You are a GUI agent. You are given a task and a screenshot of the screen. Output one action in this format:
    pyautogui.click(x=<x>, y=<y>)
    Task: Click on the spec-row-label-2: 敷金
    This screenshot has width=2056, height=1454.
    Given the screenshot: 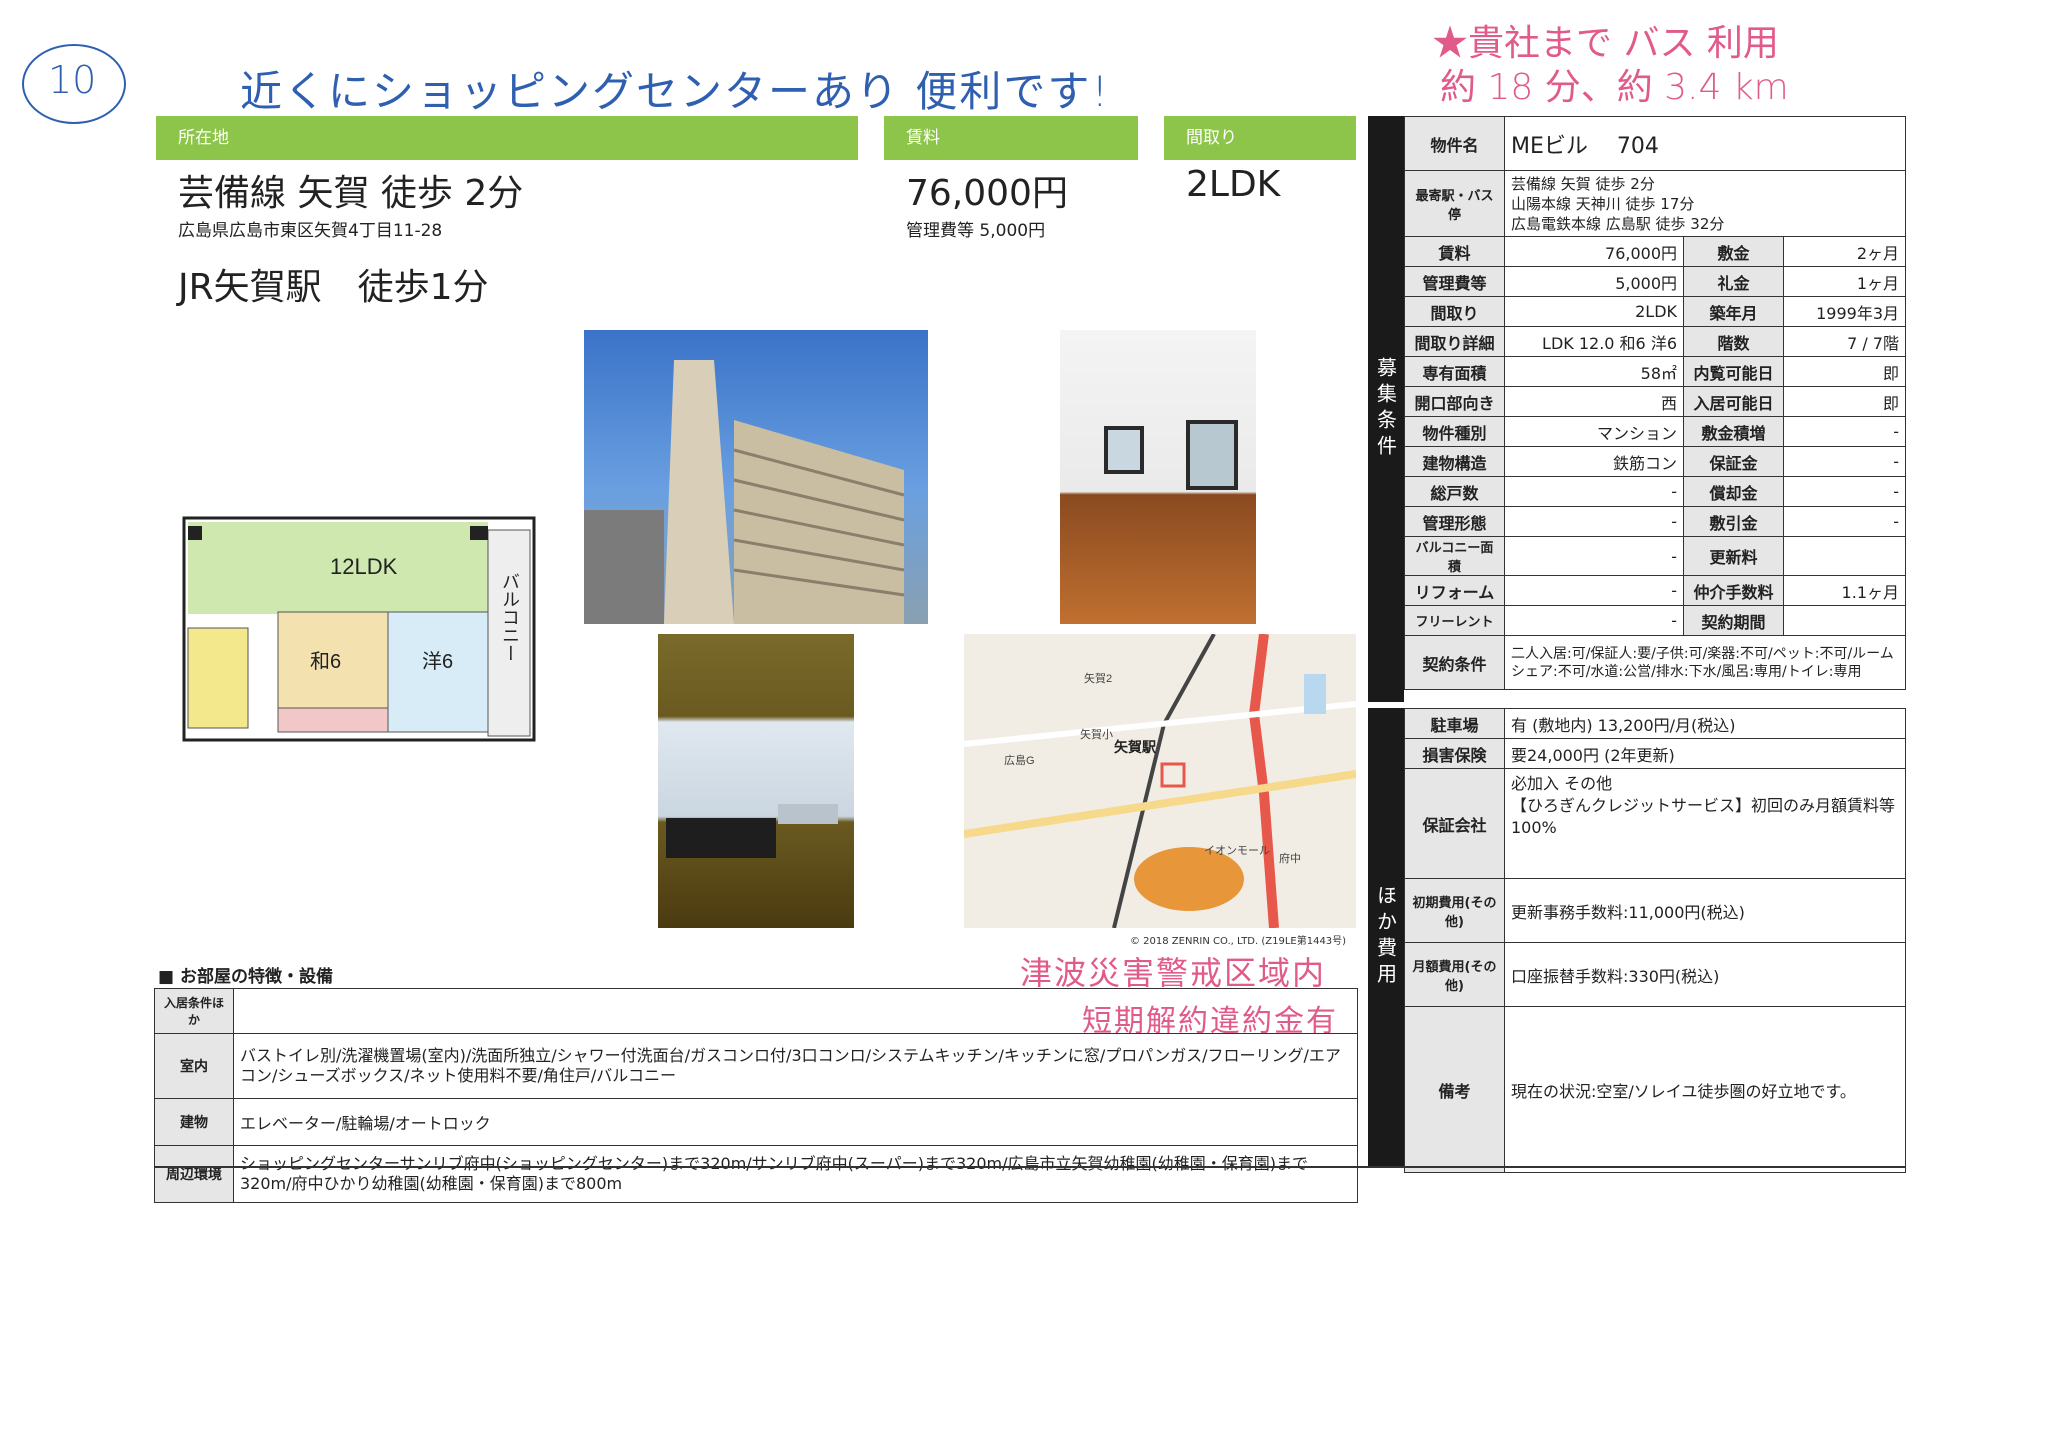 What is the action you would take?
    pyautogui.click(x=1734, y=251)
    